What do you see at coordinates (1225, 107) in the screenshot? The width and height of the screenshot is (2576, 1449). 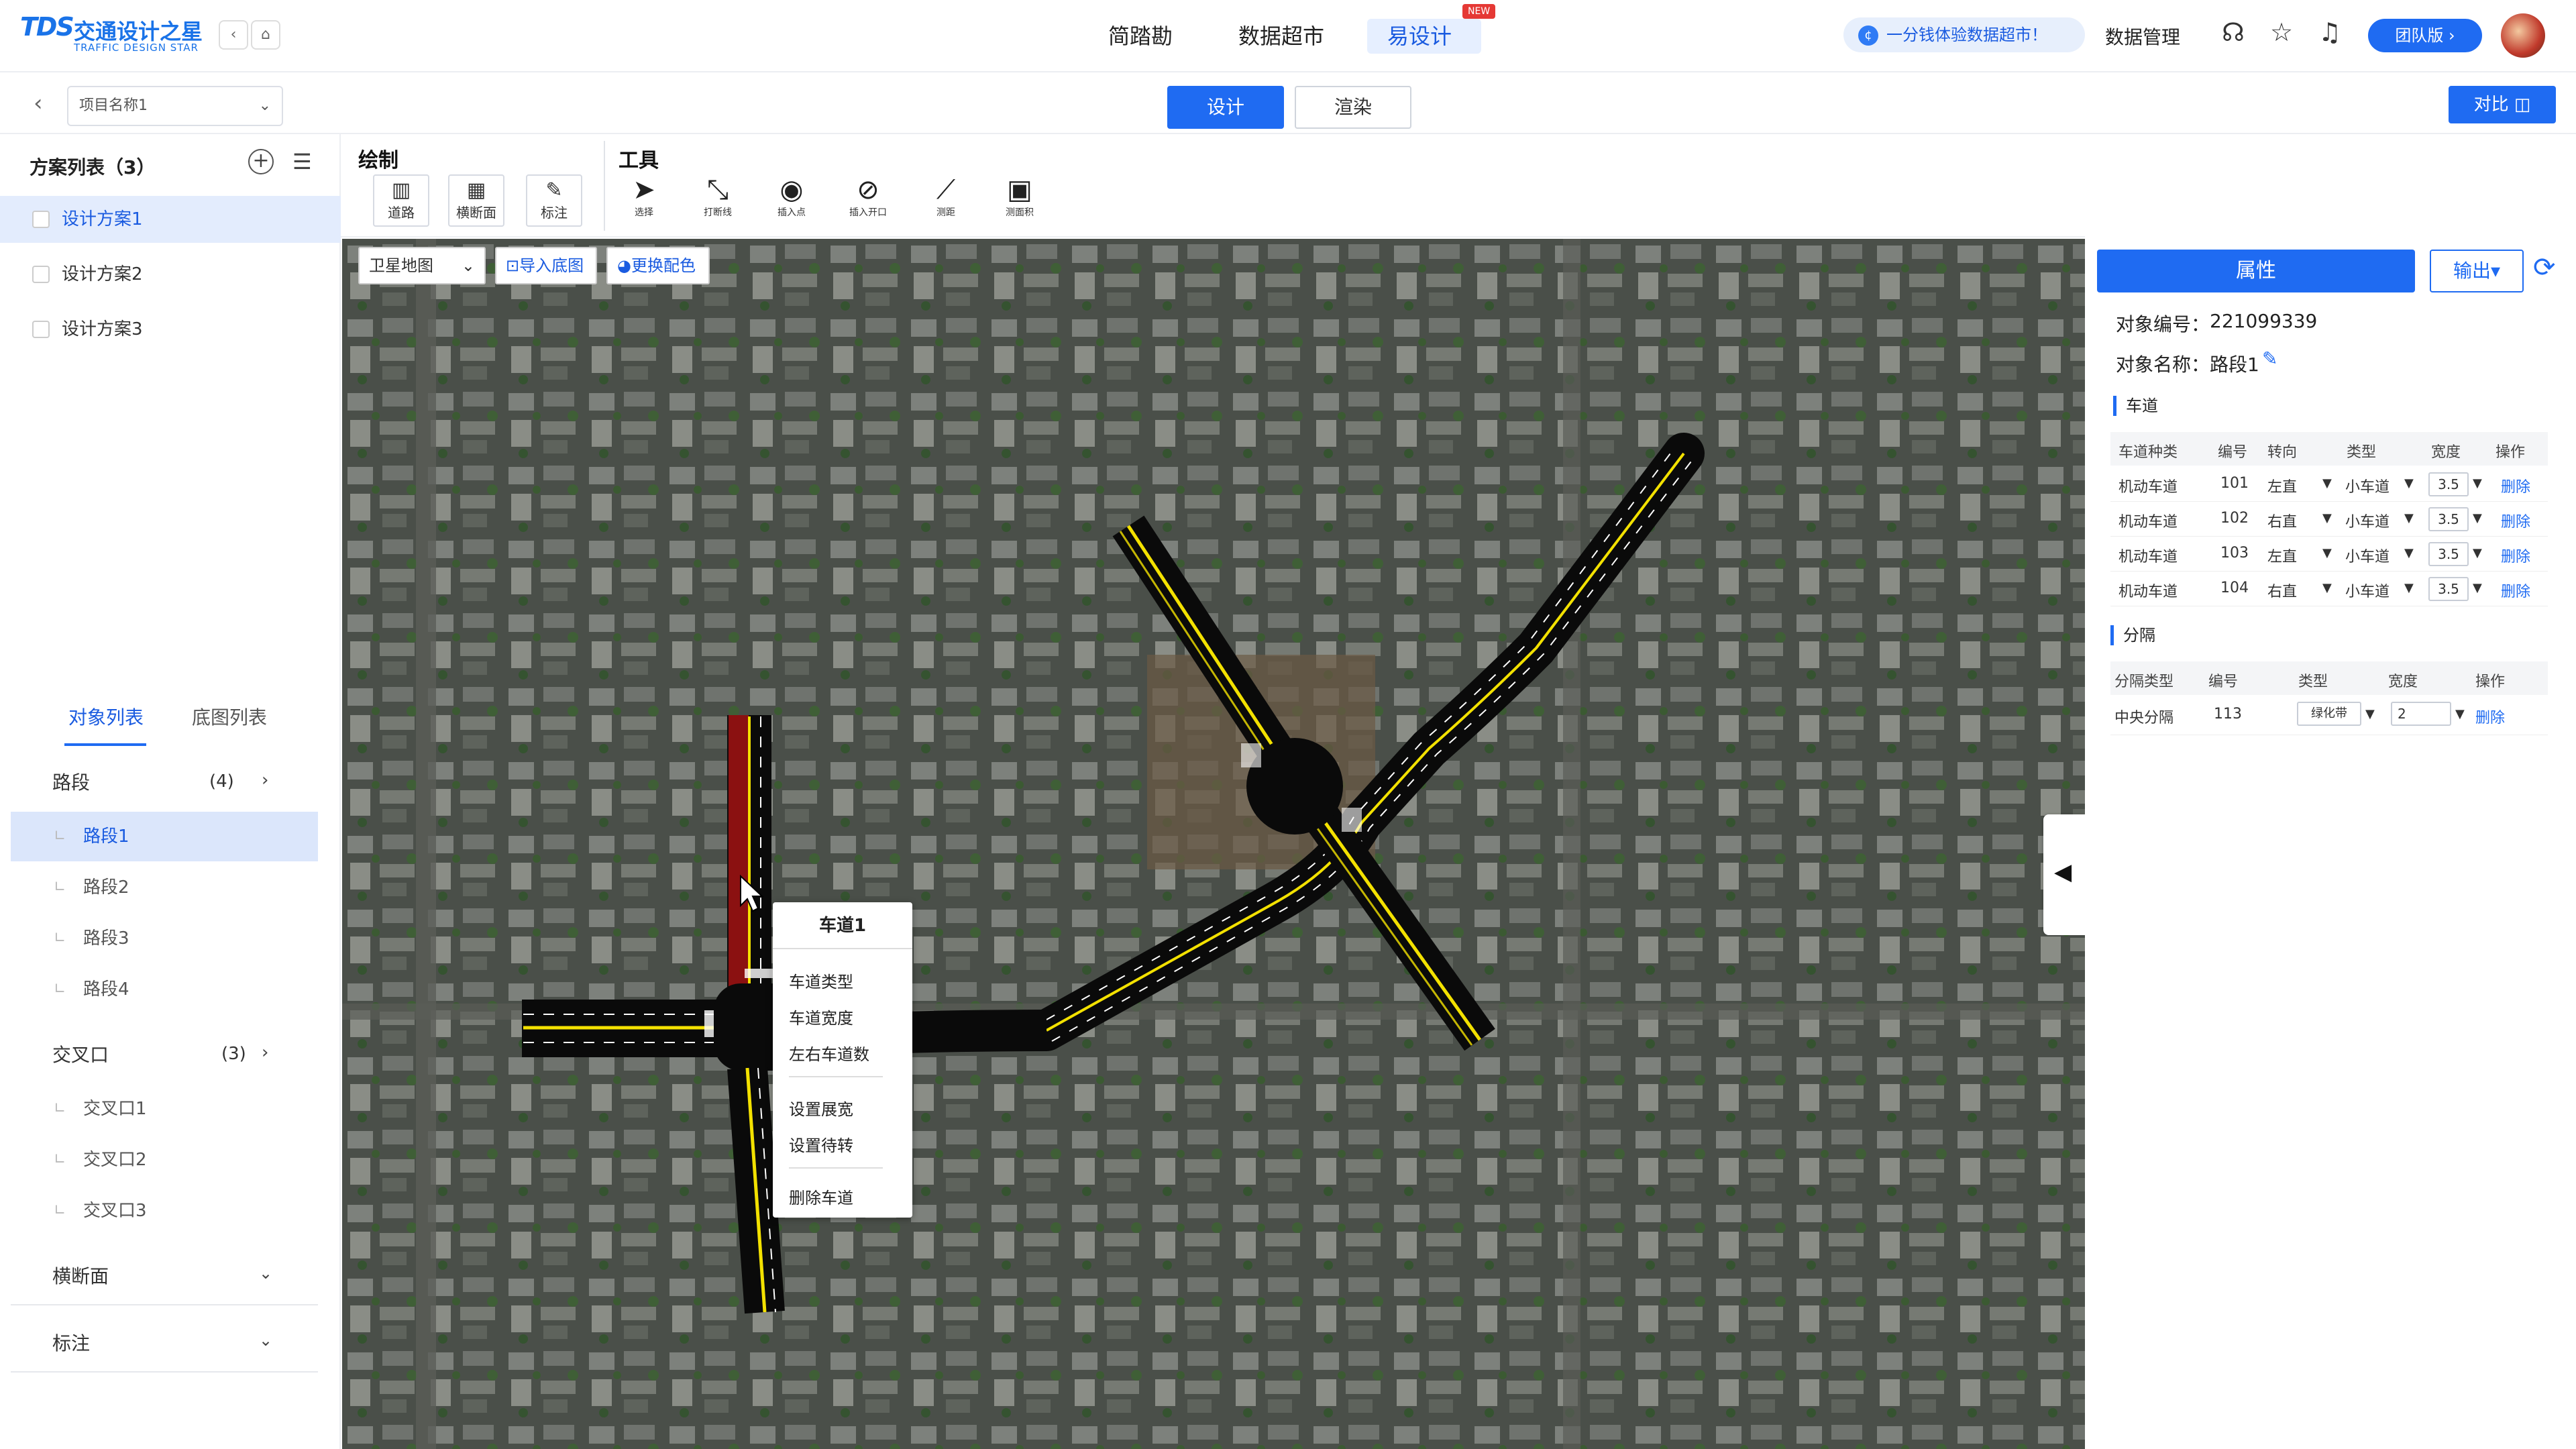 I see `tab-design: 设计` at bounding box center [1225, 107].